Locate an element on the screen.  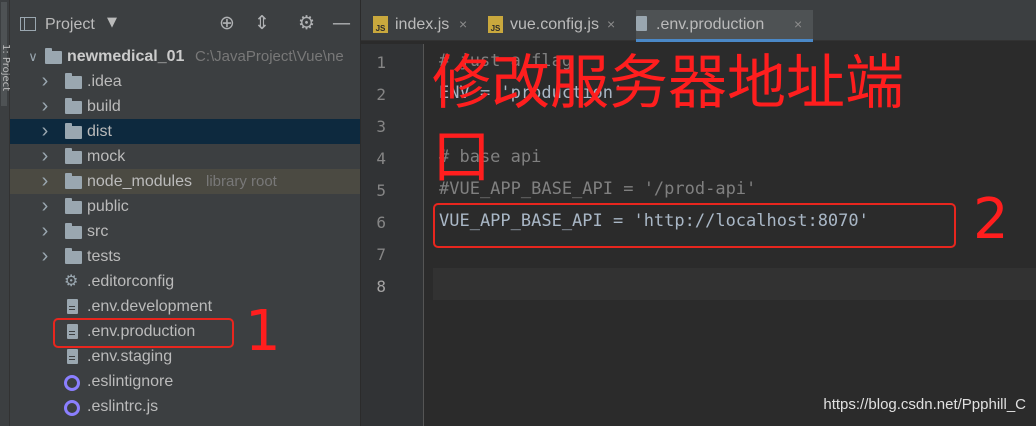
tree-item-label: .eslintrc.js is located at coordinates (123, 406).